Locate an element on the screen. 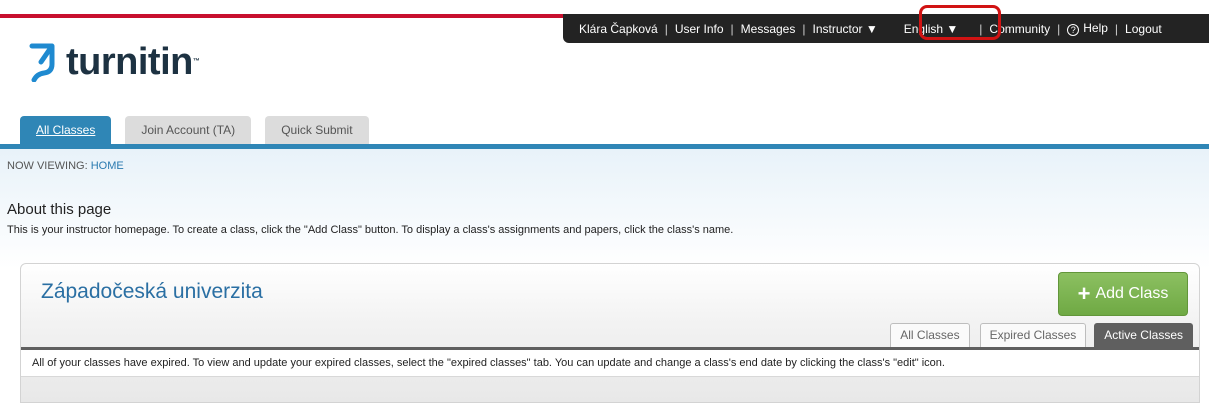 This screenshot has width=1209, height=403. plus-icon: + is located at coordinates (1084, 293).